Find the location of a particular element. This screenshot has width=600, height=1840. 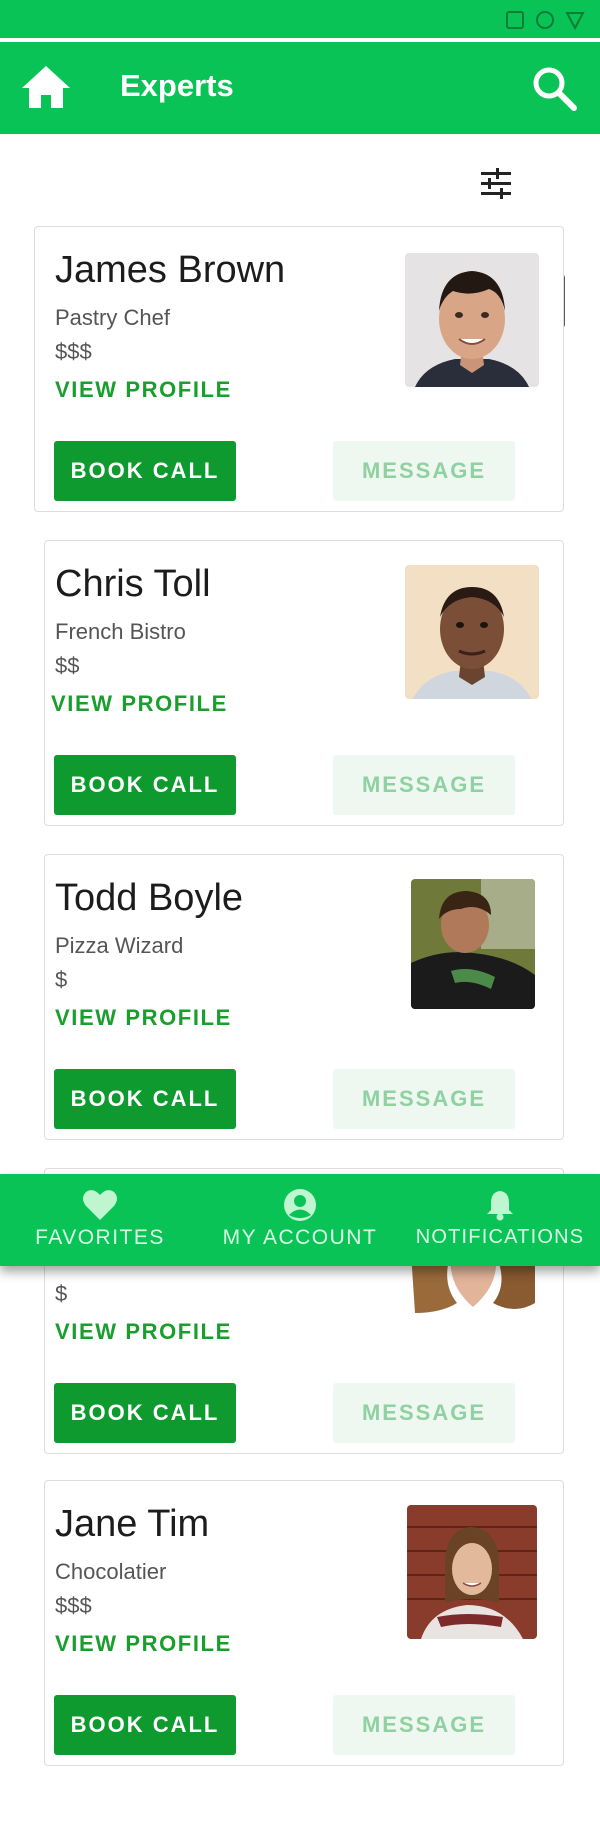

nav-label: MY ACCOUNT is located at coordinates (300, 1237).